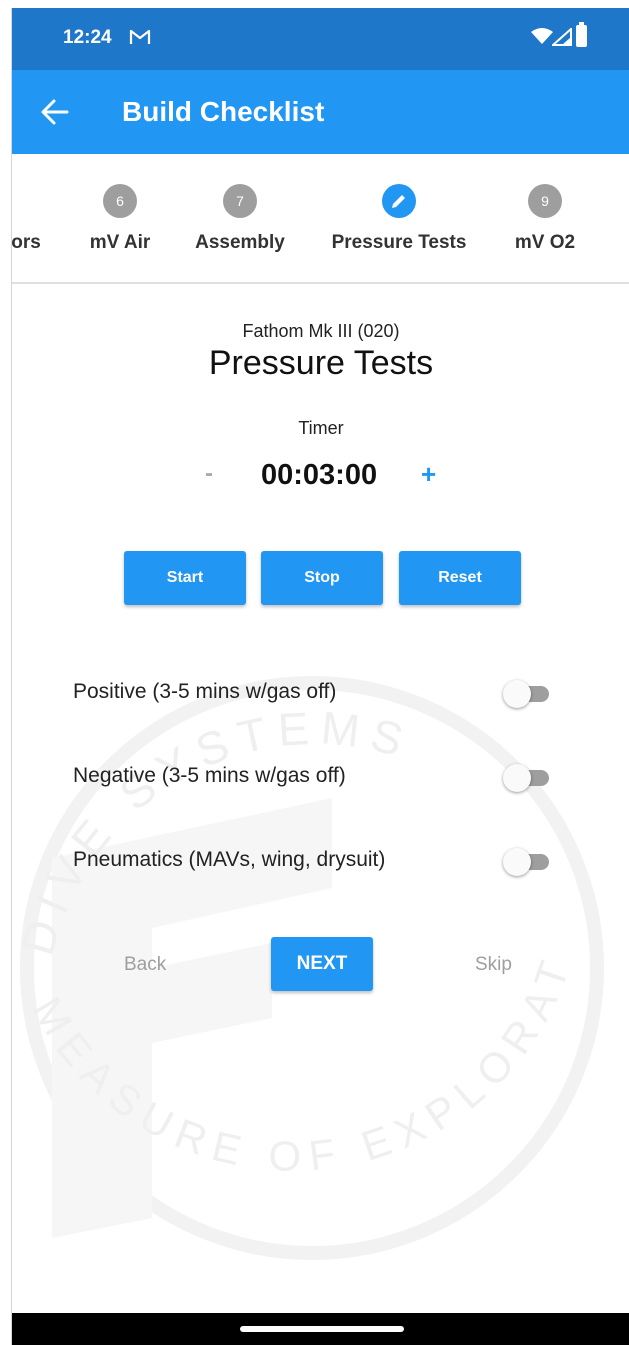  What do you see at coordinates (399, 242) in the screenshot?
I see `step-label: Pressure Tests` at bounding box center [399, 242].